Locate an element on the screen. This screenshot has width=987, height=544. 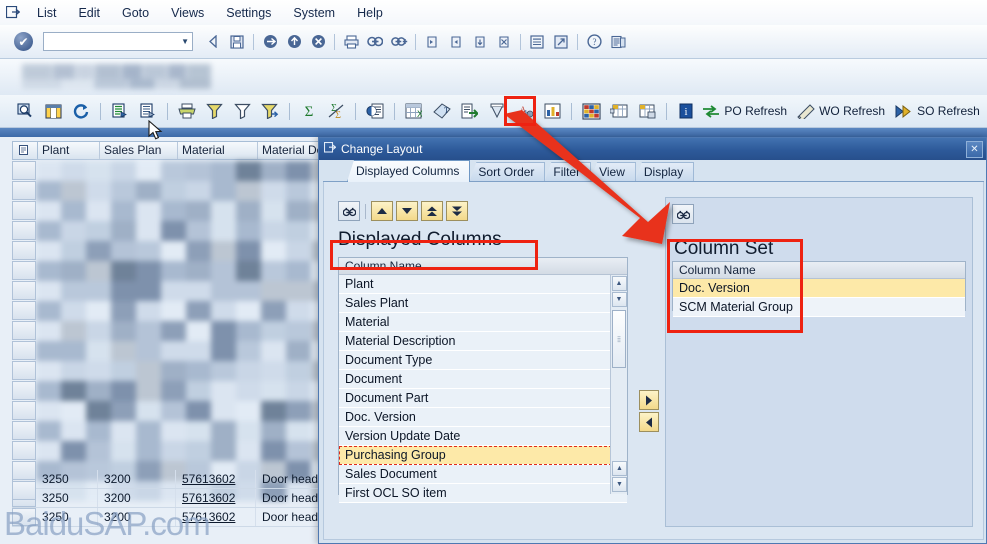
set-filter-list-icon is located at coordinates (120, 111).